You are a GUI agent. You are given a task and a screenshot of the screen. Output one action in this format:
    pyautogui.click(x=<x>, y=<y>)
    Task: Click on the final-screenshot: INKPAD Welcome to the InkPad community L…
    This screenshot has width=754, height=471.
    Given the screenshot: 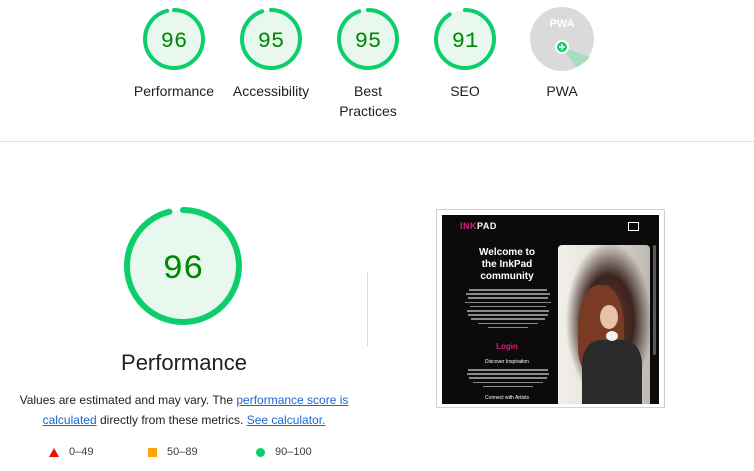 What is the action you would take?
    pyautogui.click(x=550, y=308)
    